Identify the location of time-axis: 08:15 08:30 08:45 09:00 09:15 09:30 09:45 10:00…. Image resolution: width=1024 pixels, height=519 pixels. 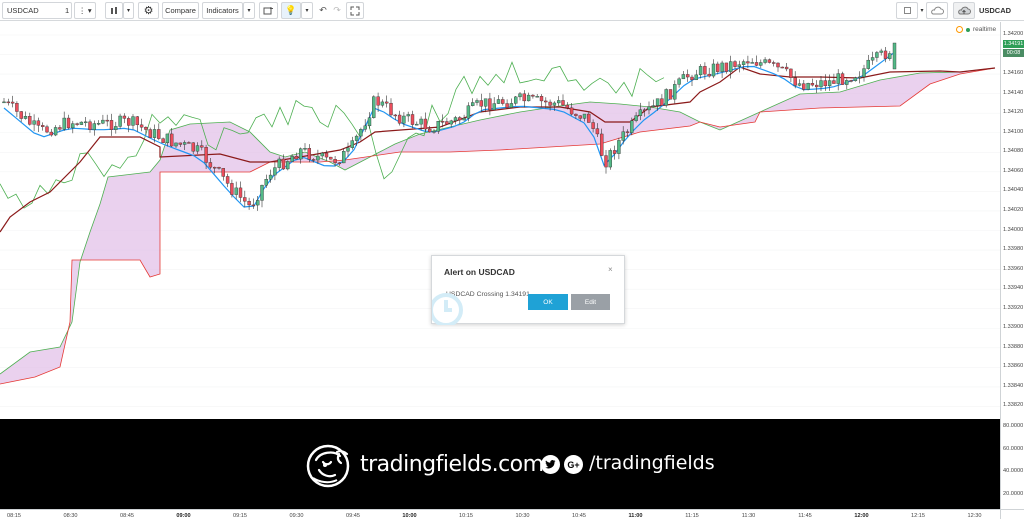
(500, 514).